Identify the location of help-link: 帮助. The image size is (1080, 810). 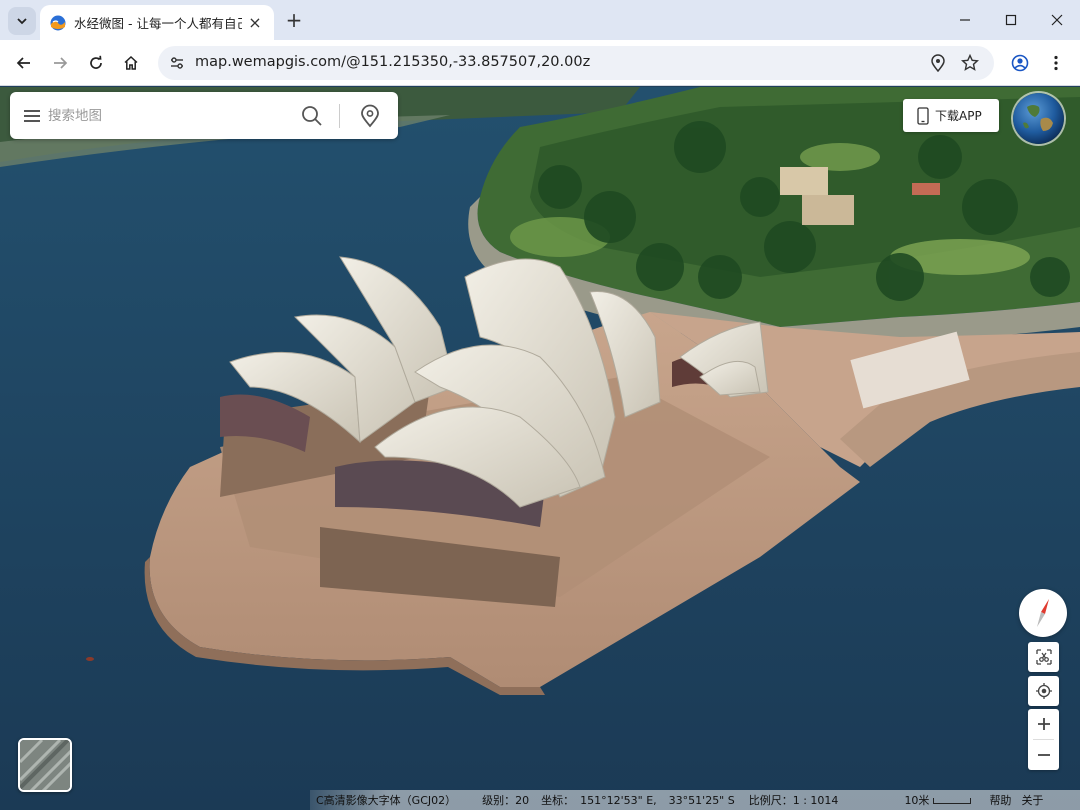
(1000, 800).